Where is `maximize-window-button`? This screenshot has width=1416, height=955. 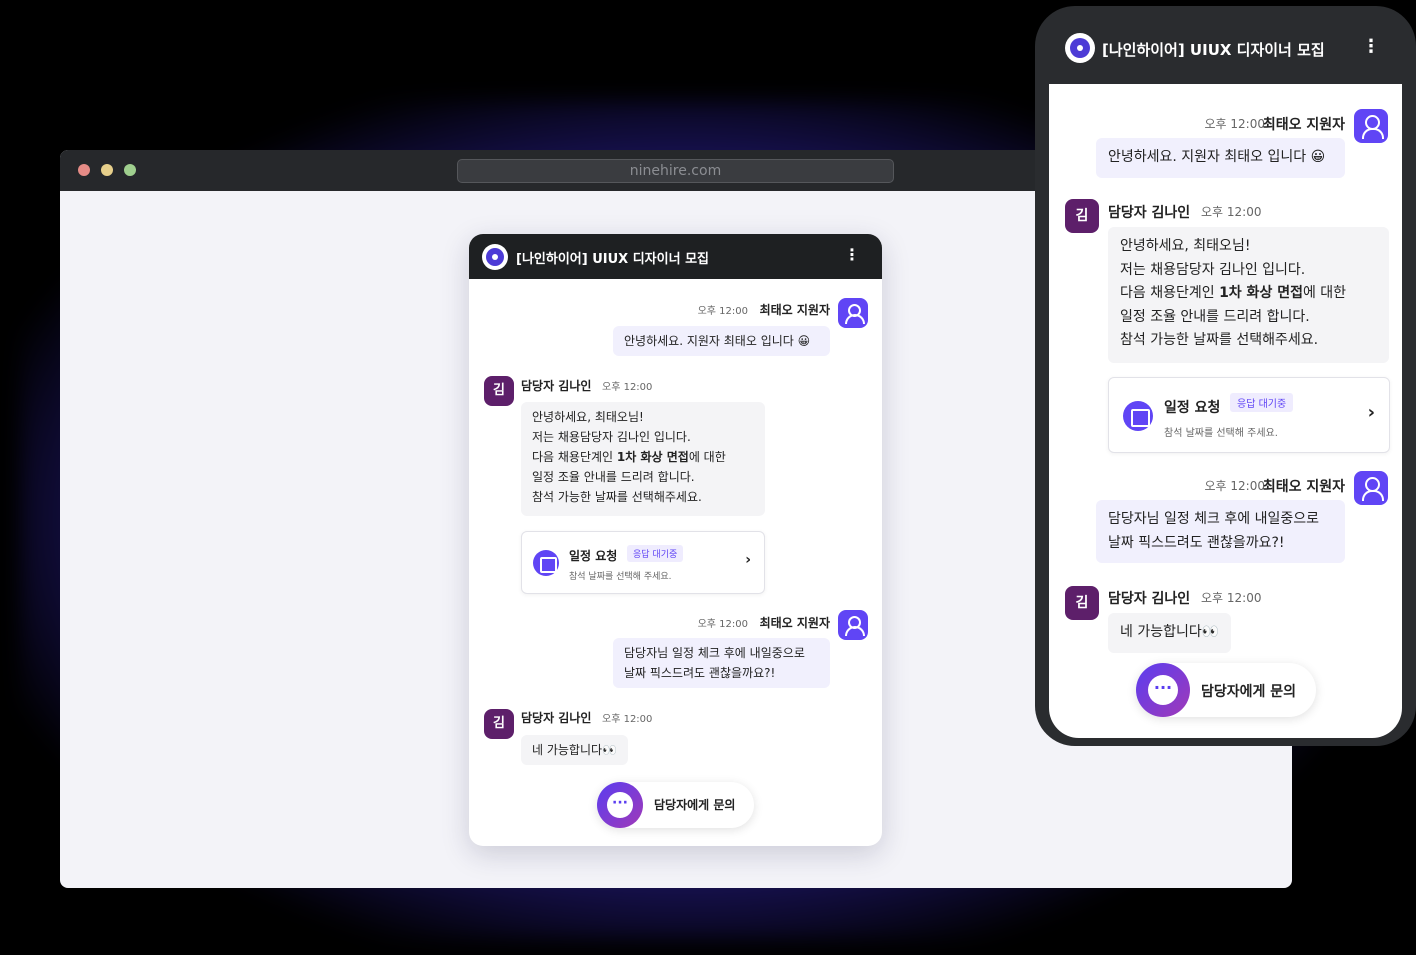
maximize-window-button is located at coordinates (130, 170).